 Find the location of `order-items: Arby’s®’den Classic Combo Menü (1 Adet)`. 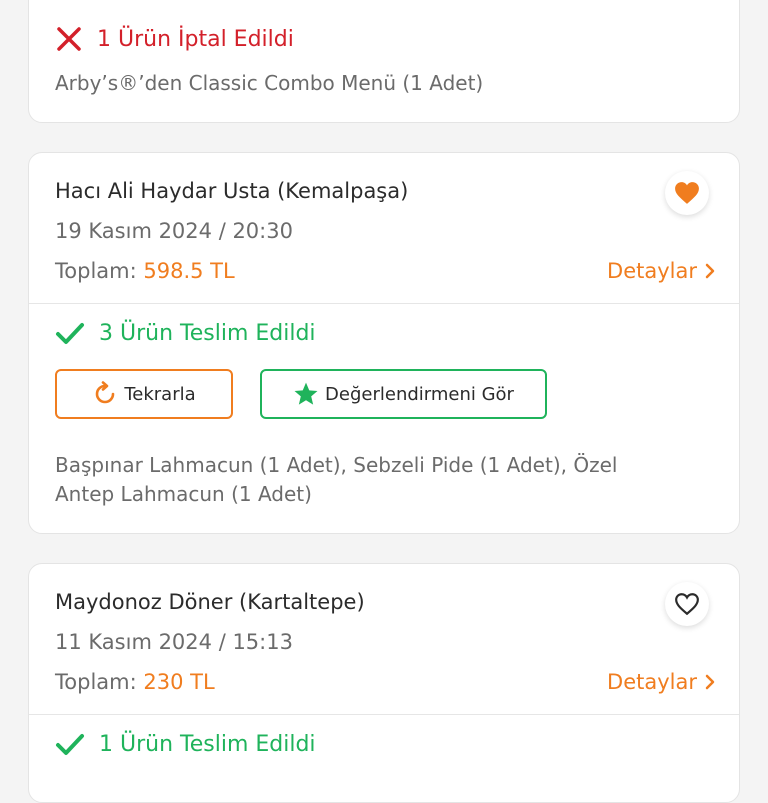

order-items: Arby’s®’den Classic Combo Menü (1 Adet) is located at coordinates (269, 83).